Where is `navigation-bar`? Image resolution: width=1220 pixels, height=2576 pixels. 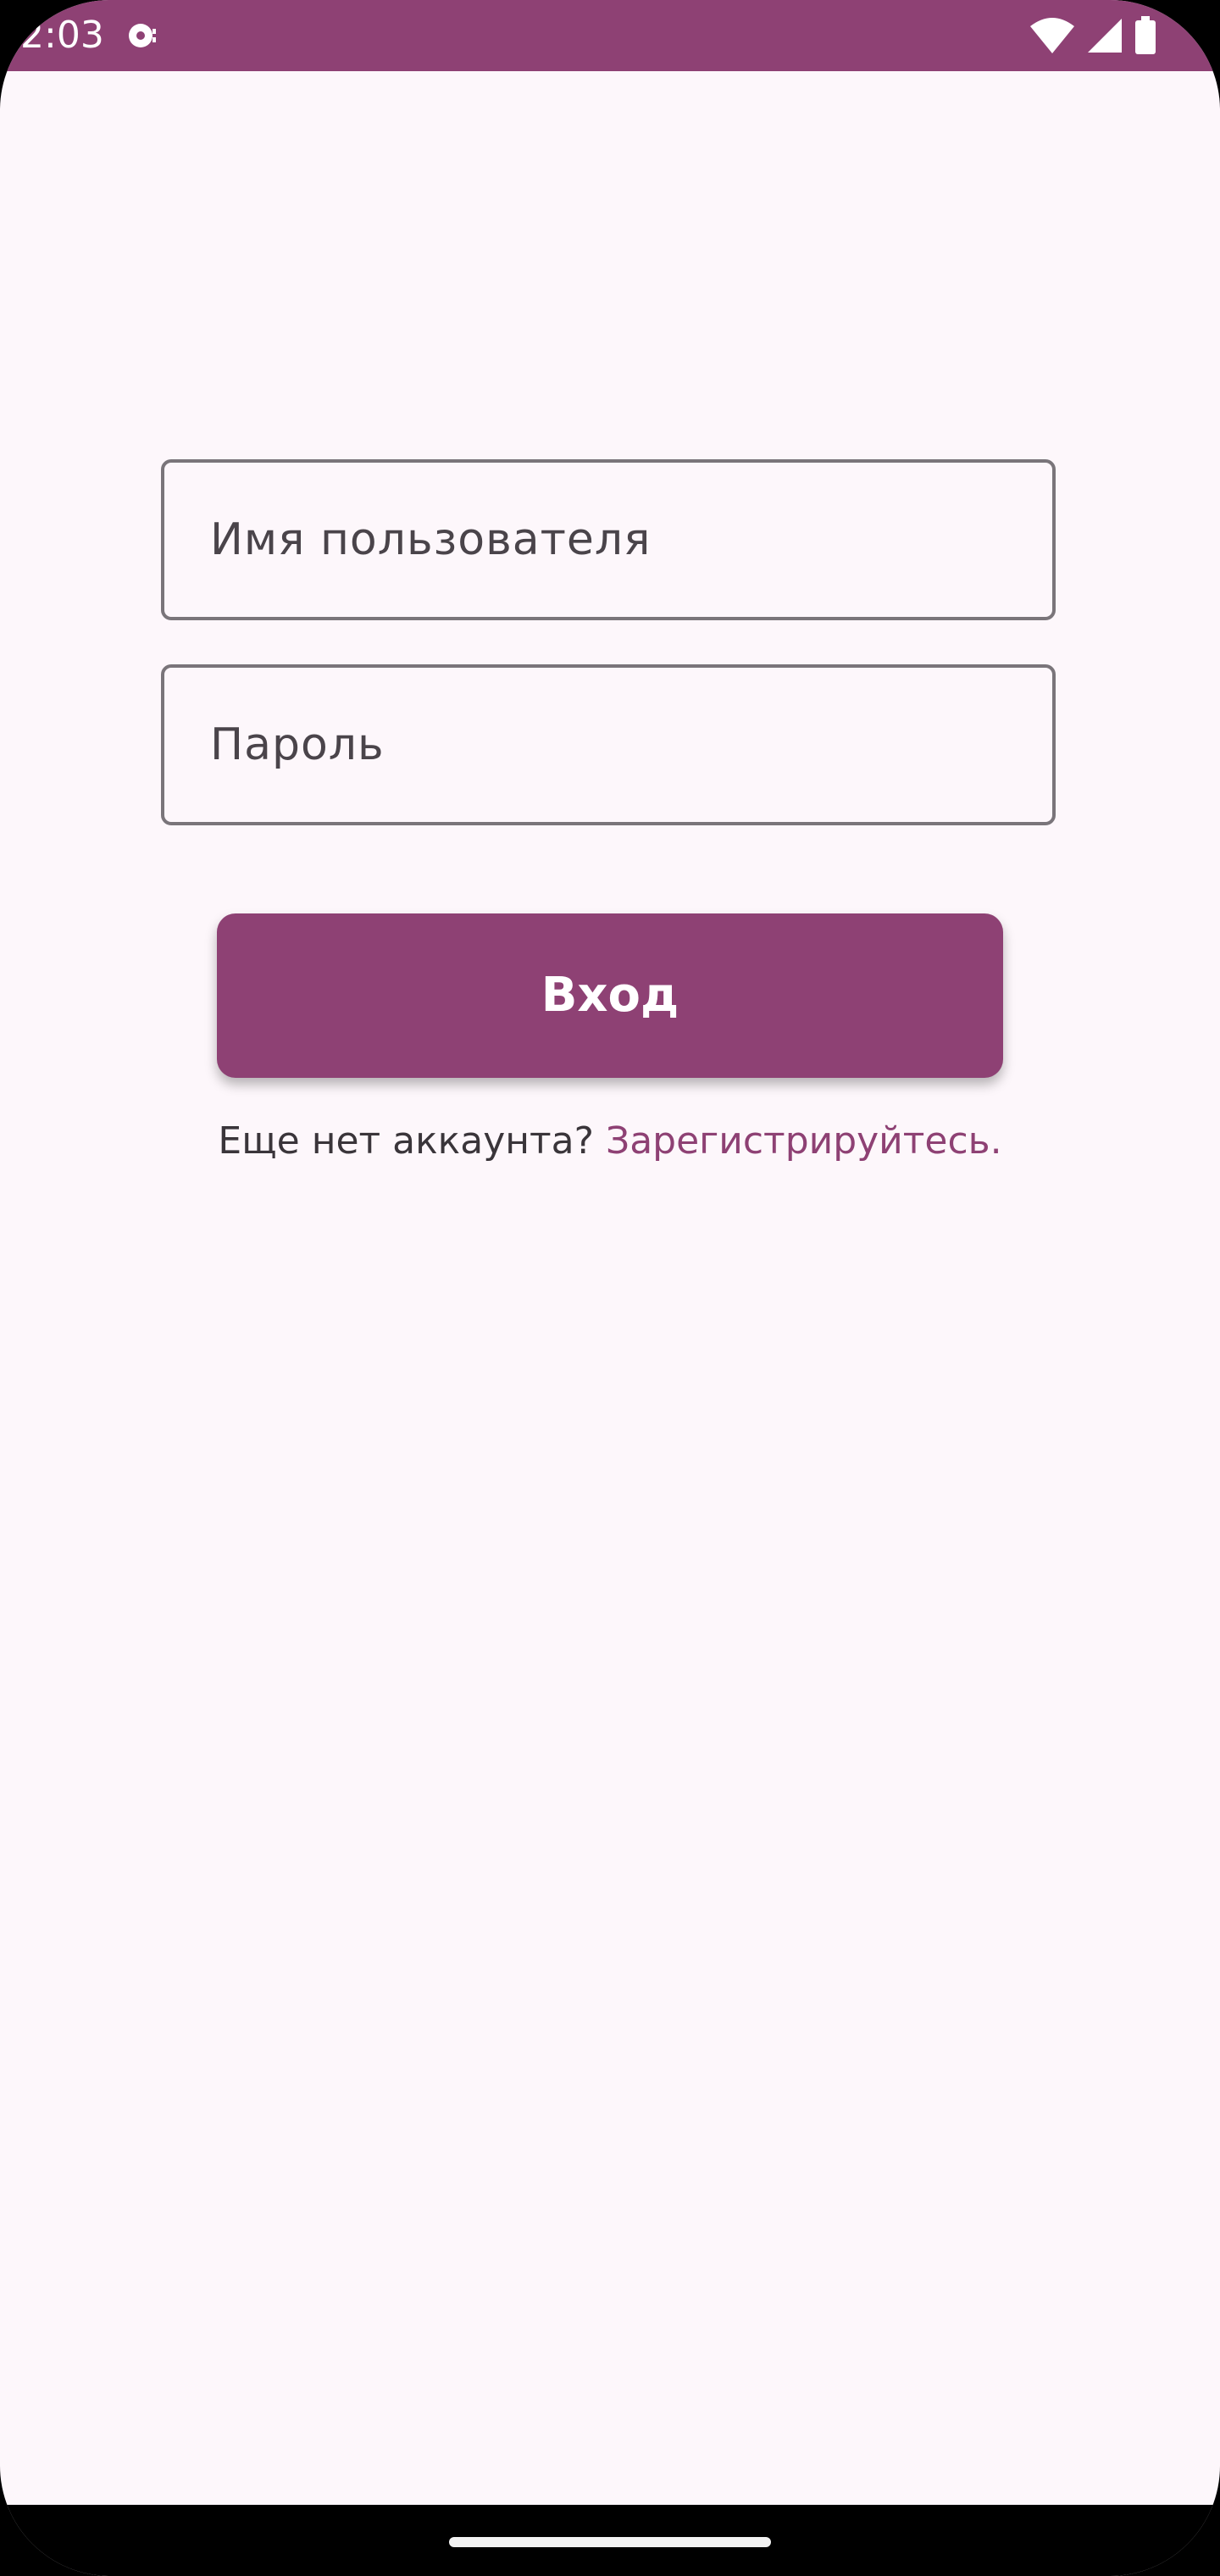 navigation-bar is located at coordinates (610, 2540).